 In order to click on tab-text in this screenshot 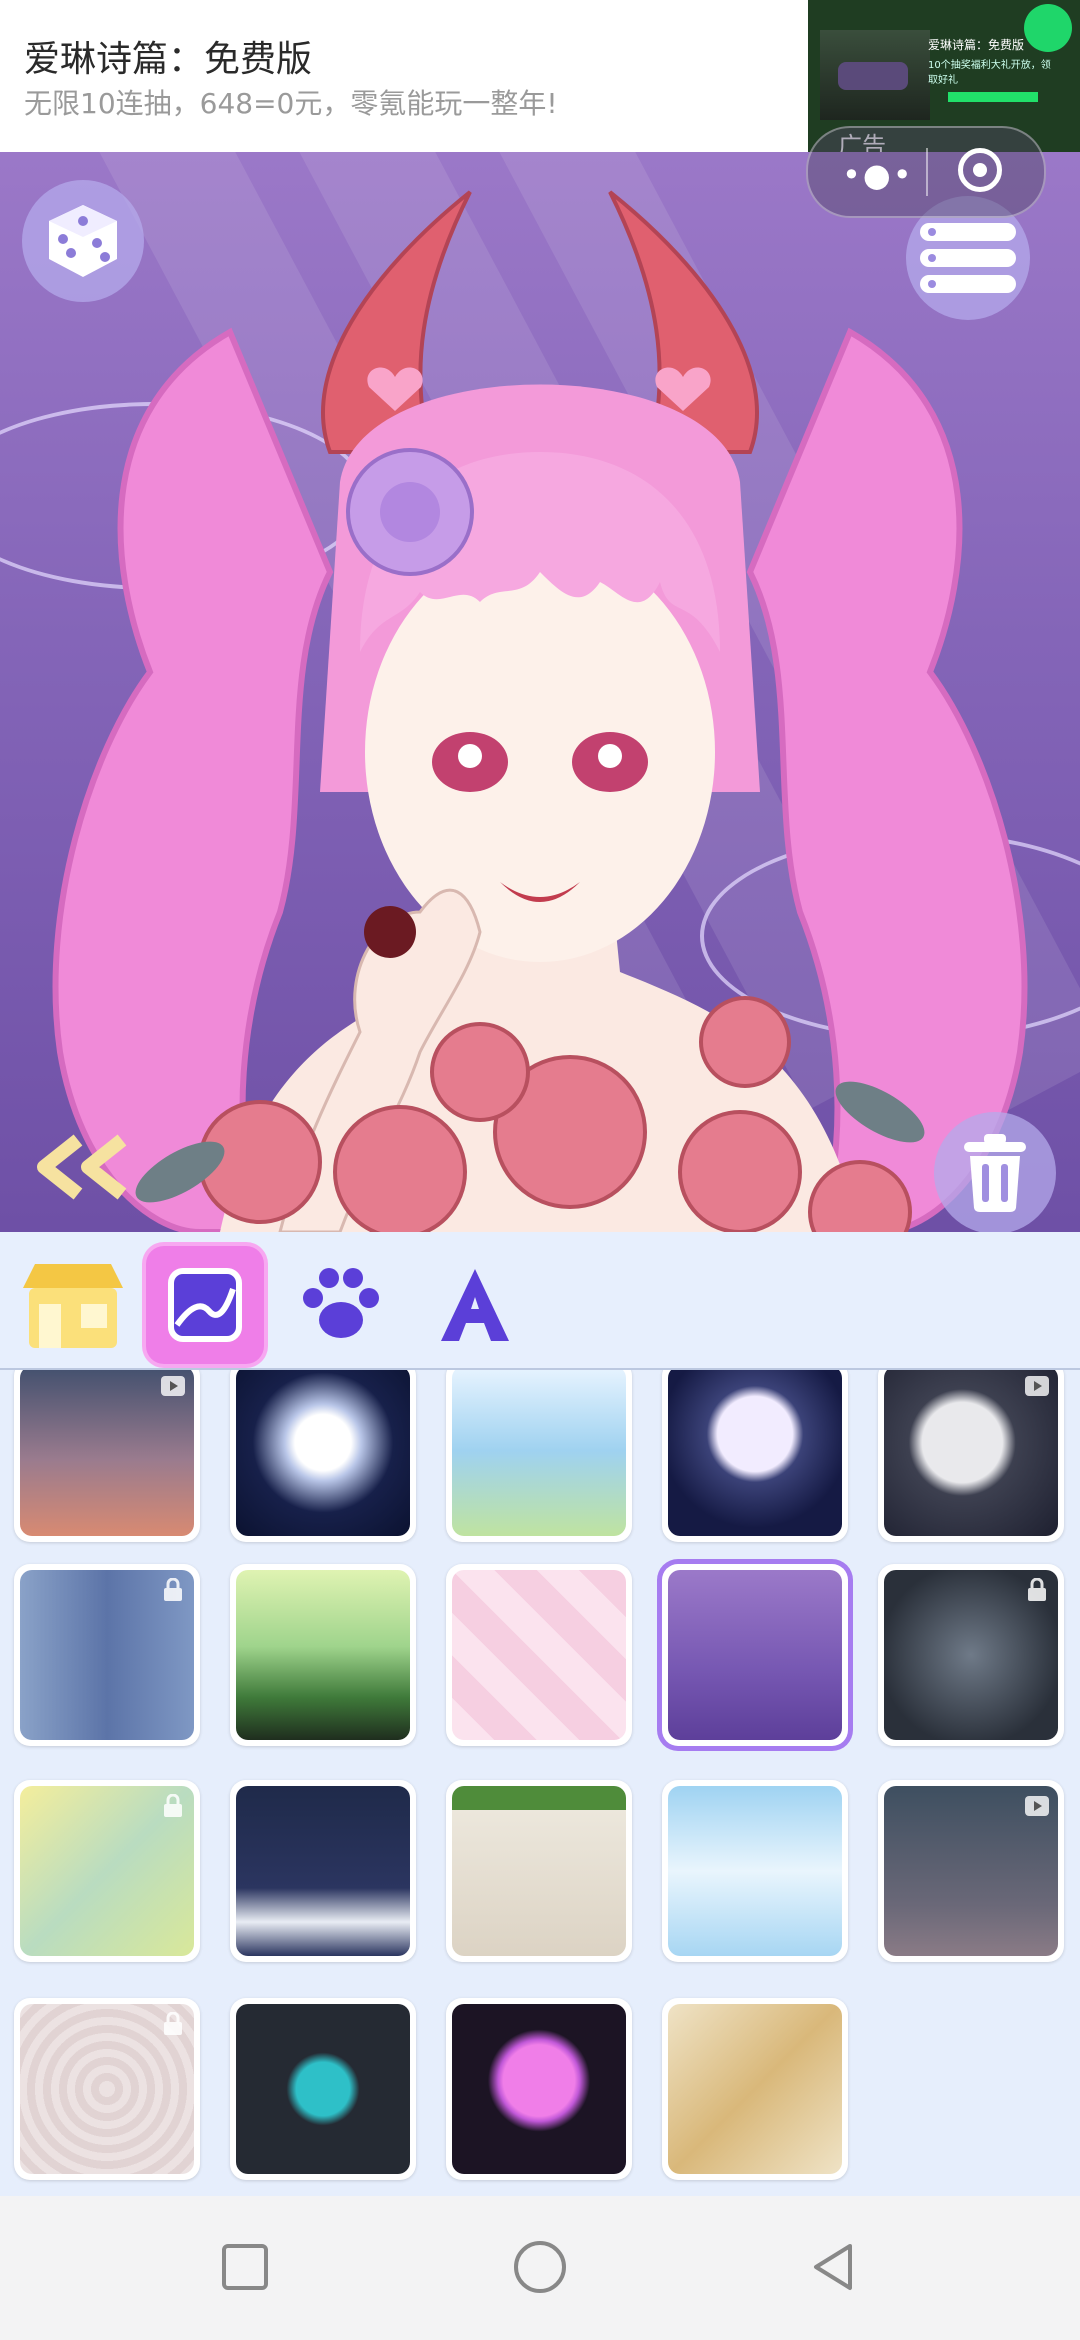, I will do `click(475, 1305)`.